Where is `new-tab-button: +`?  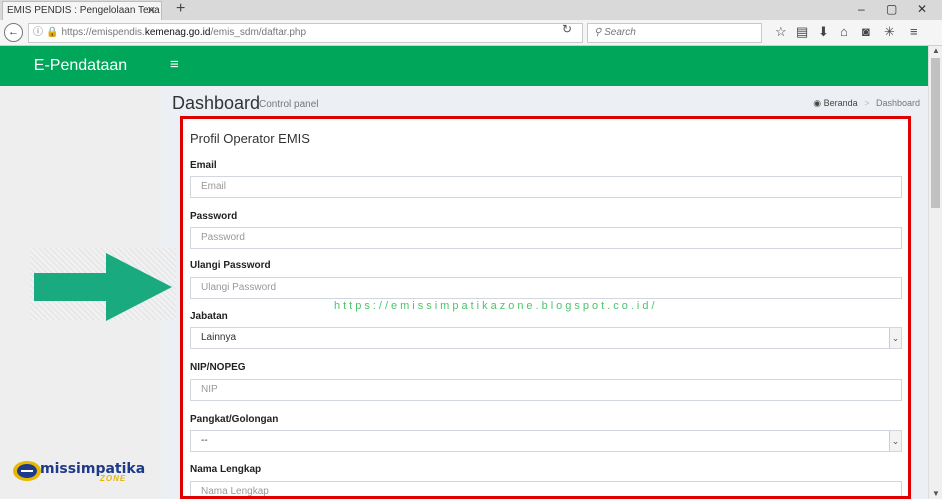
new-tab-button: + is located at coordinates (180, 9).